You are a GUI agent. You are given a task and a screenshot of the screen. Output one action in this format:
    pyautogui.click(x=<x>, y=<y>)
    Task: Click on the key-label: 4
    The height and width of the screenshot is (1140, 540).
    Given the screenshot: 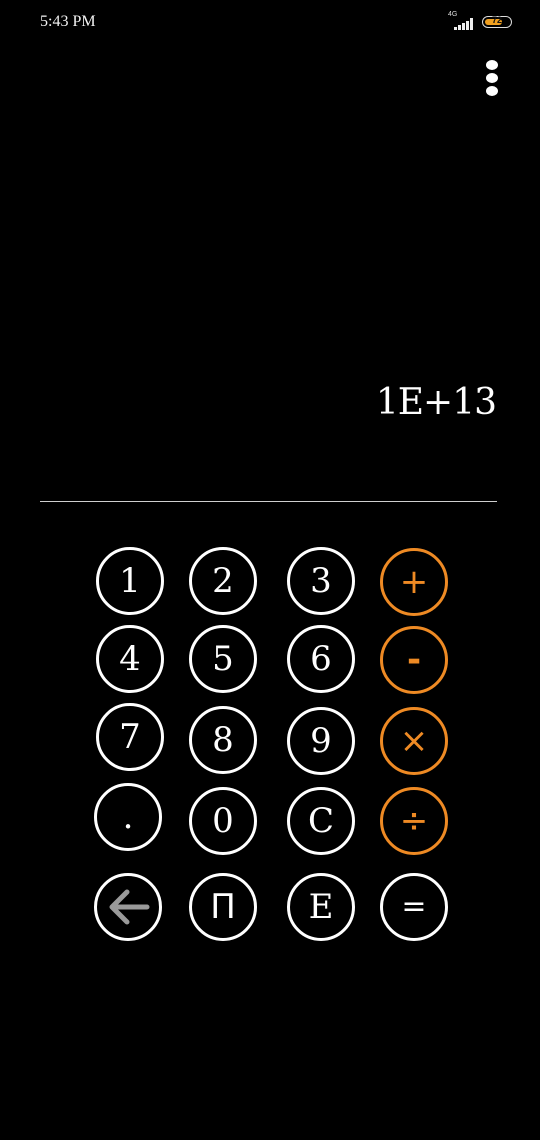 What is the action you would take?
    pyautogui.click(x=130, y=659)
    